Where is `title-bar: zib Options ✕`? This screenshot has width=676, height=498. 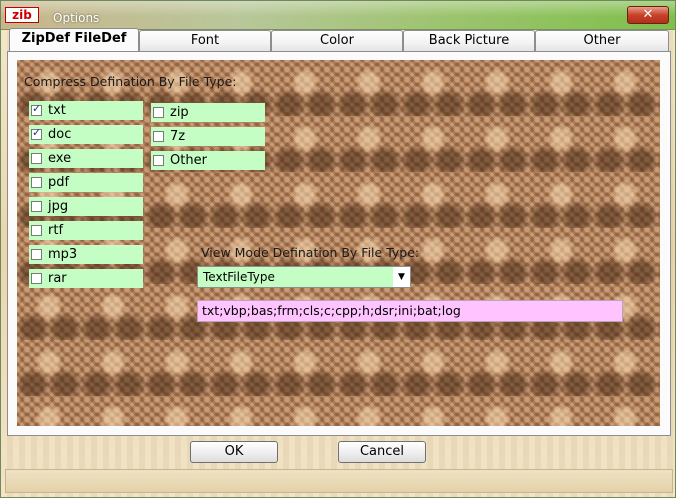 title-bar: zib Options ✕ is located at coordinates (338, 15).